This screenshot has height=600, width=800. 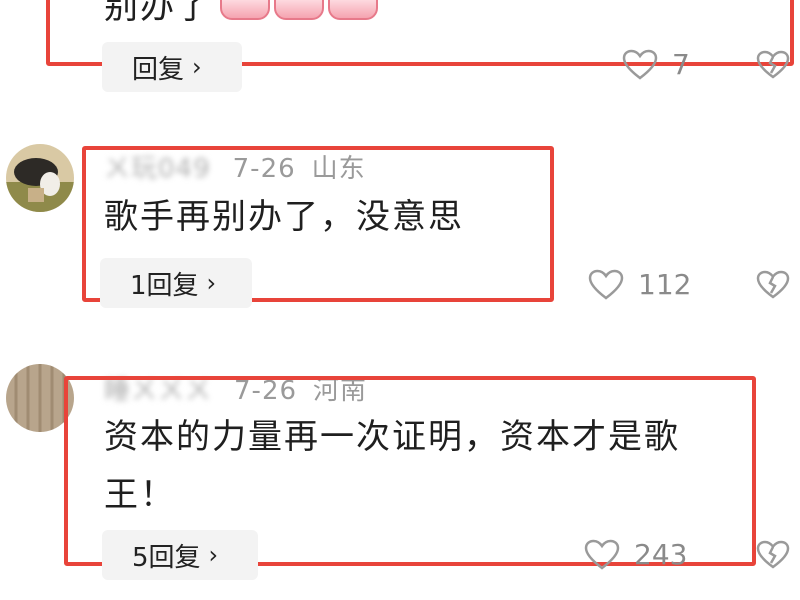 I want to click on reply-label: 回复, so click(x=158, y=69).